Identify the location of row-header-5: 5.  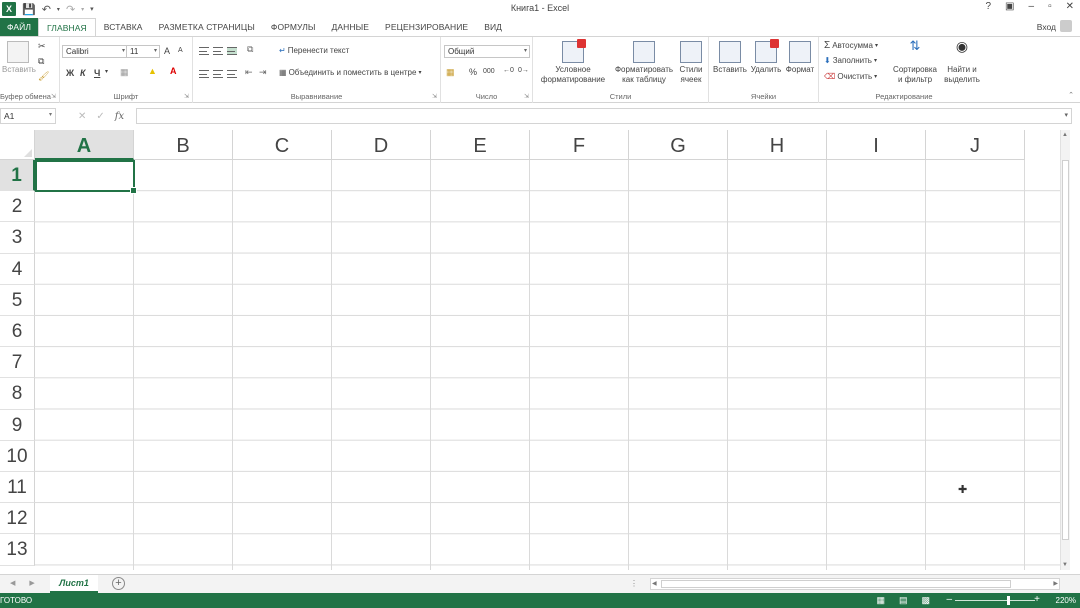
(17, 300).